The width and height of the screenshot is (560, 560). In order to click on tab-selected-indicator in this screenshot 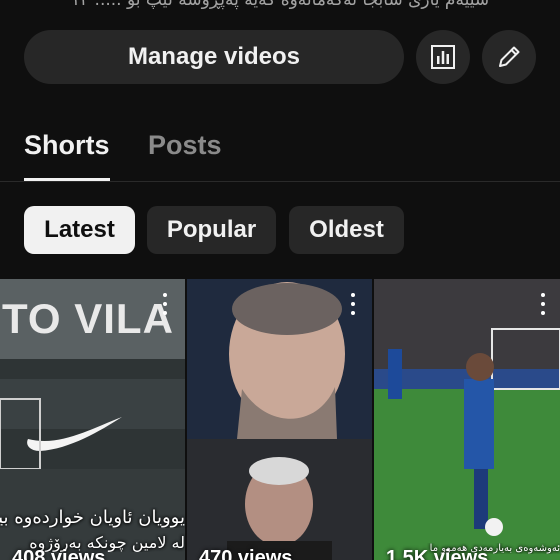, I will do `click(67, 179)`.